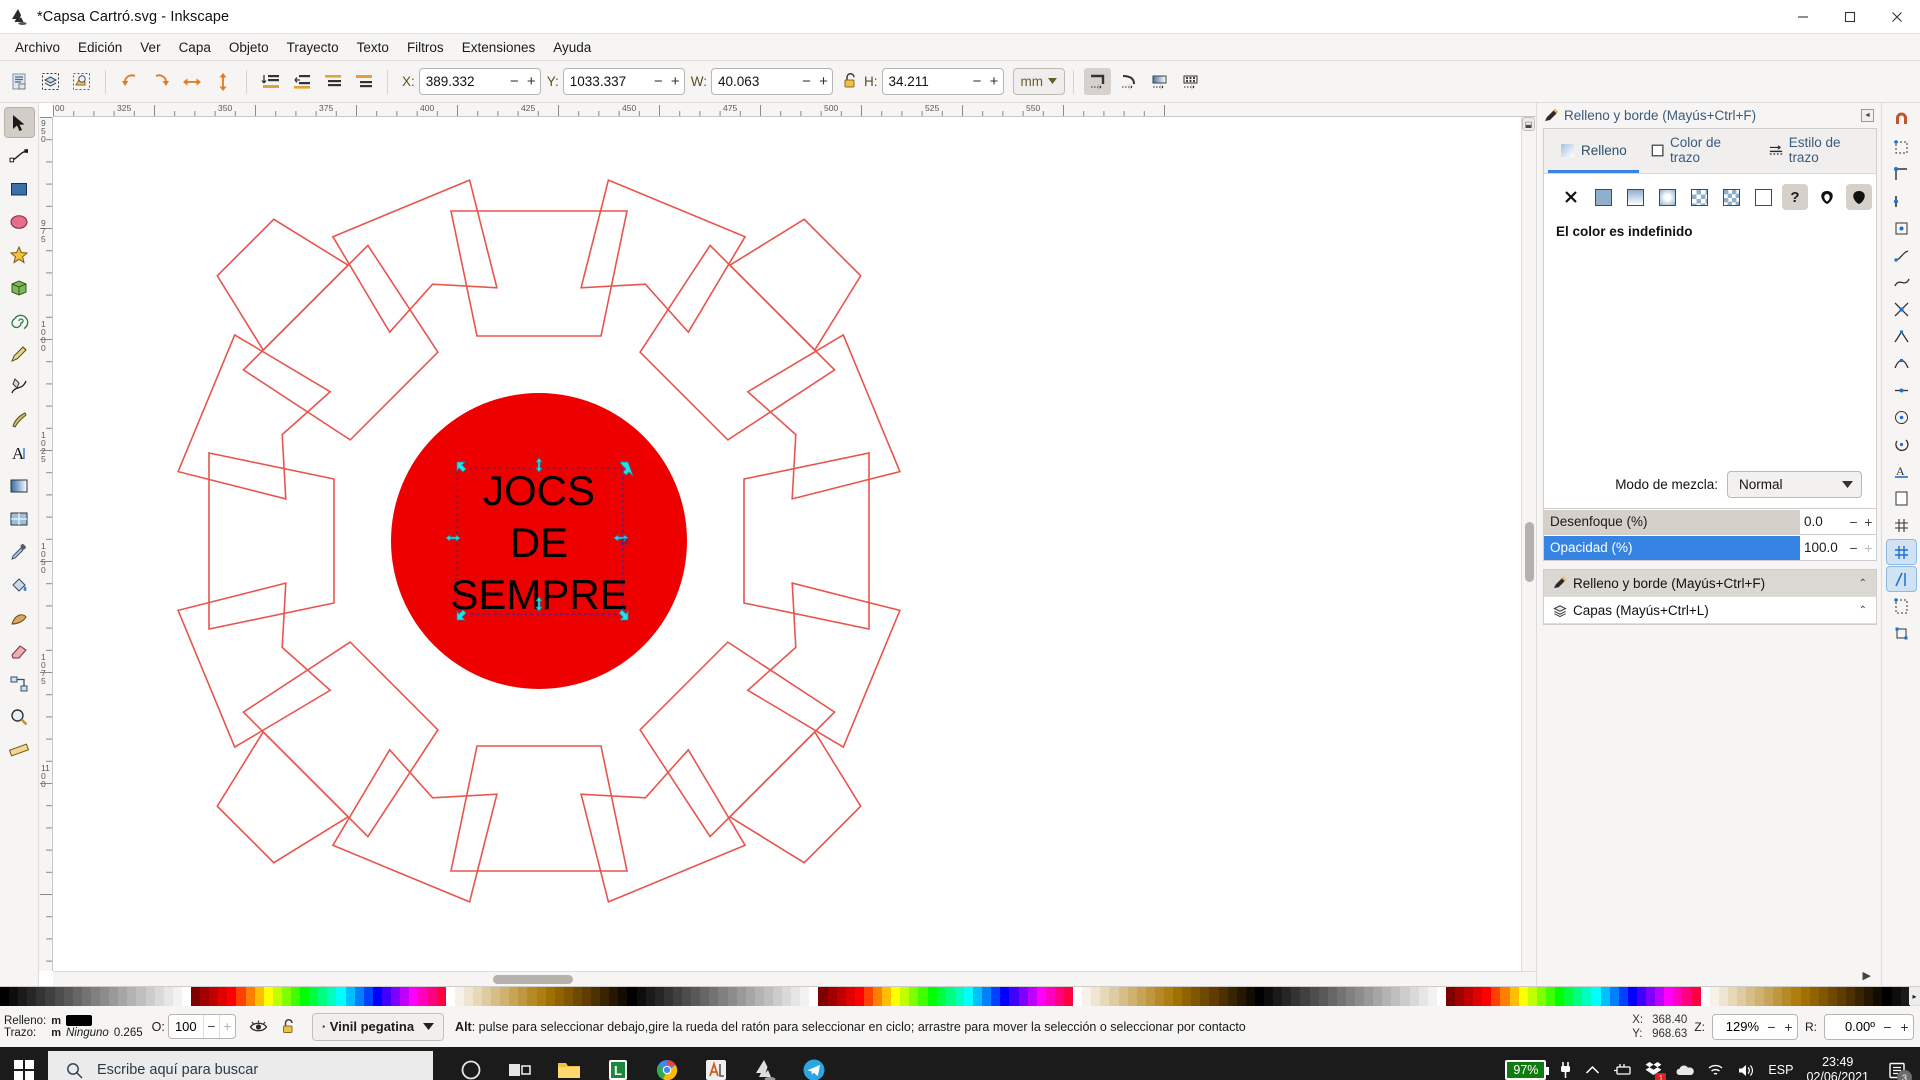 This screenshot has width=1920, height=1080. I want to click on lower-to-bottom-button, so click(270, 81).